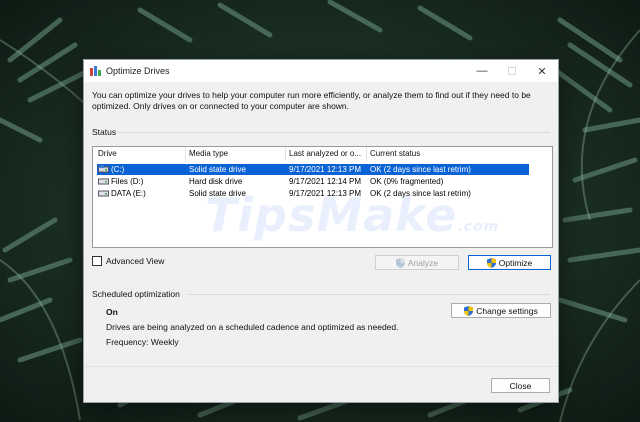  I want to click on optimize-label: Optimize, so click(515, 262).